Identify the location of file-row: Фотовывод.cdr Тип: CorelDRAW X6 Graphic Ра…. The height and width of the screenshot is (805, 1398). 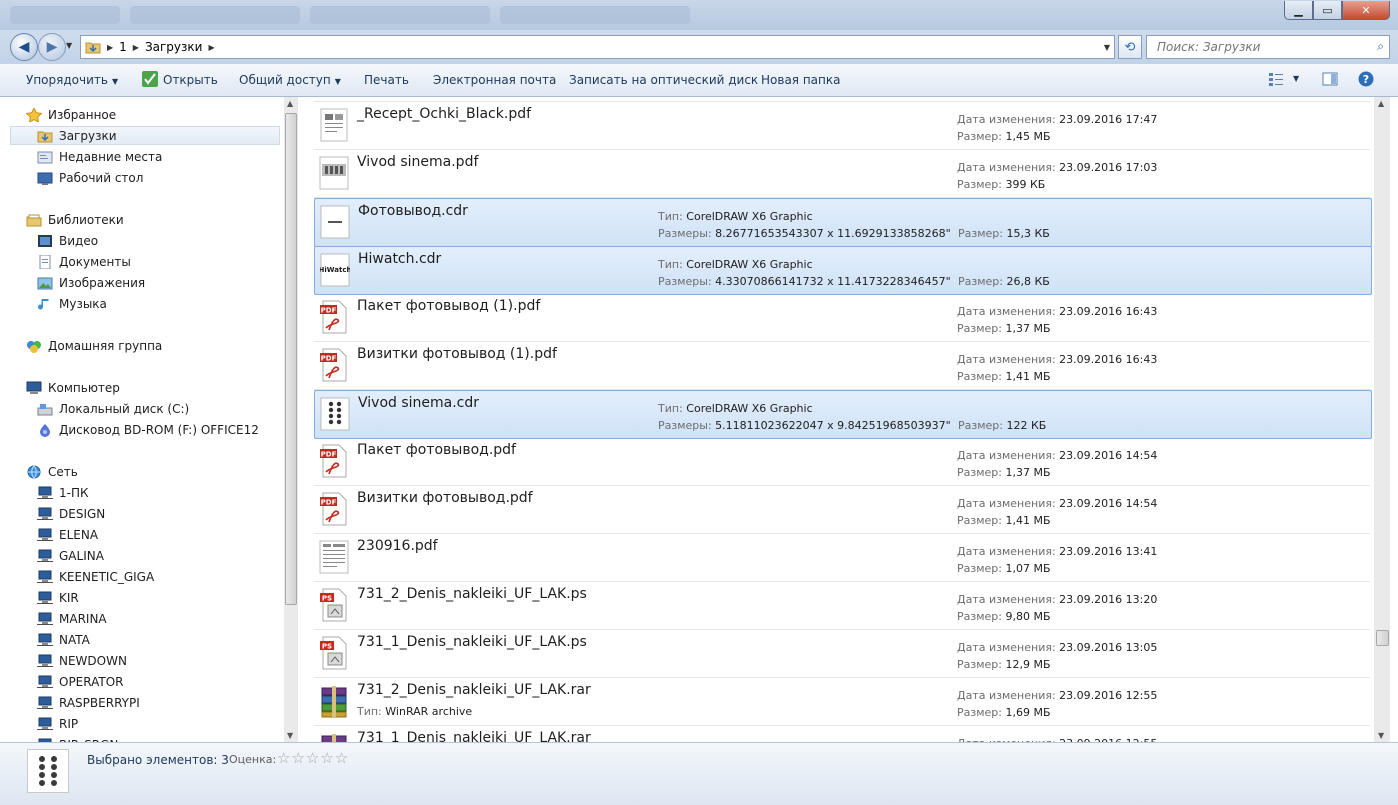
(843, 222).